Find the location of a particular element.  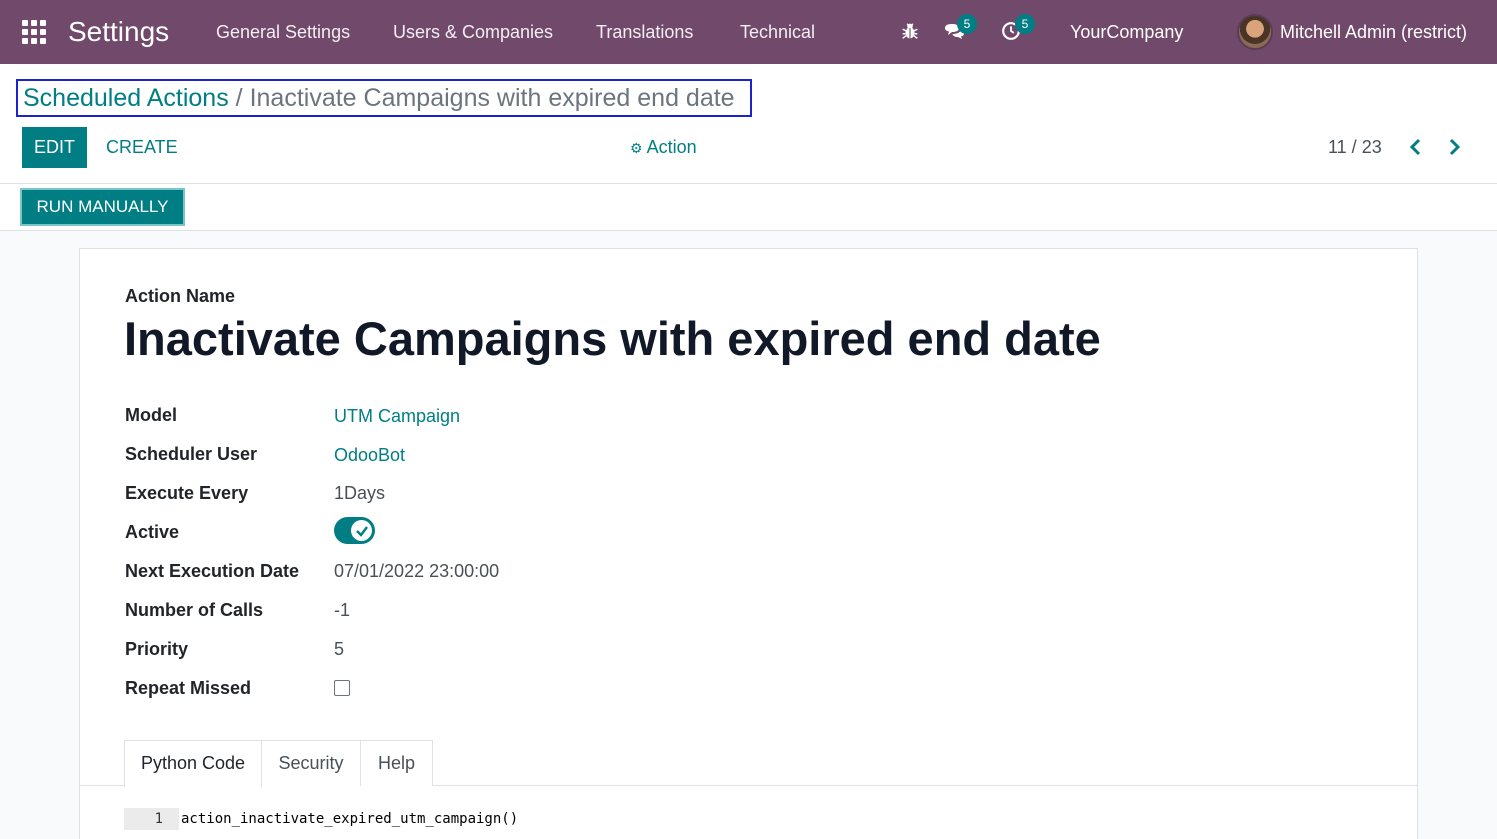

apps-menu-icon is located at coordinates (34, 32).